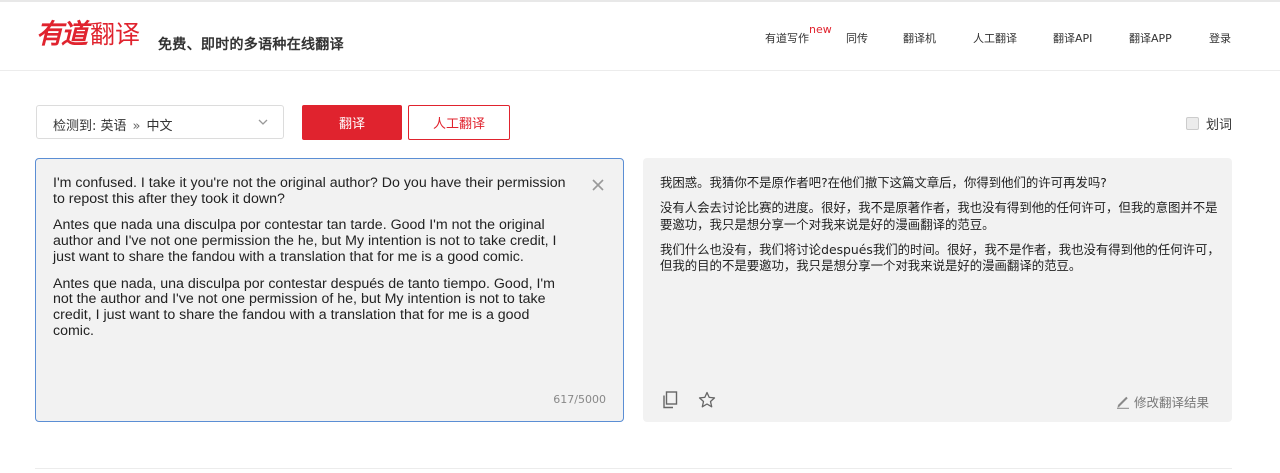 This screenshot has width=1280, height=473. I want to click on char-count: 617/5000, so click(579, 399).